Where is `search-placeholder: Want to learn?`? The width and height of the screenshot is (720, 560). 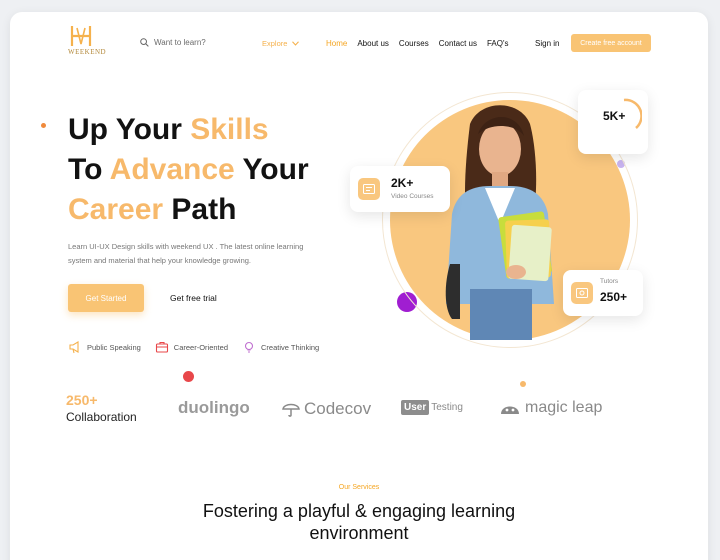 search-placeholder: Want to learn? is located at coordinates (180, 42).